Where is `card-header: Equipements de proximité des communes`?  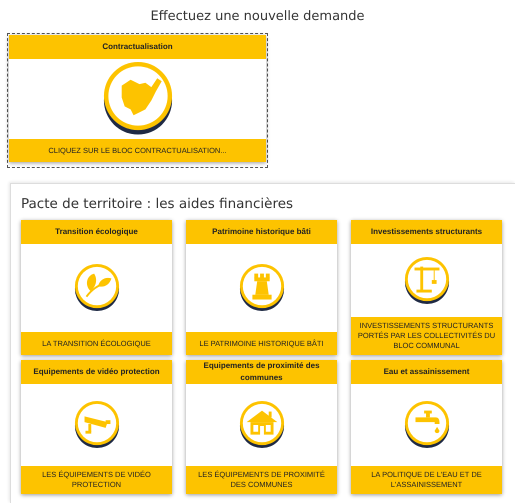
card-header: Equipements de proximité des communes is located at coordinates (261, 372).